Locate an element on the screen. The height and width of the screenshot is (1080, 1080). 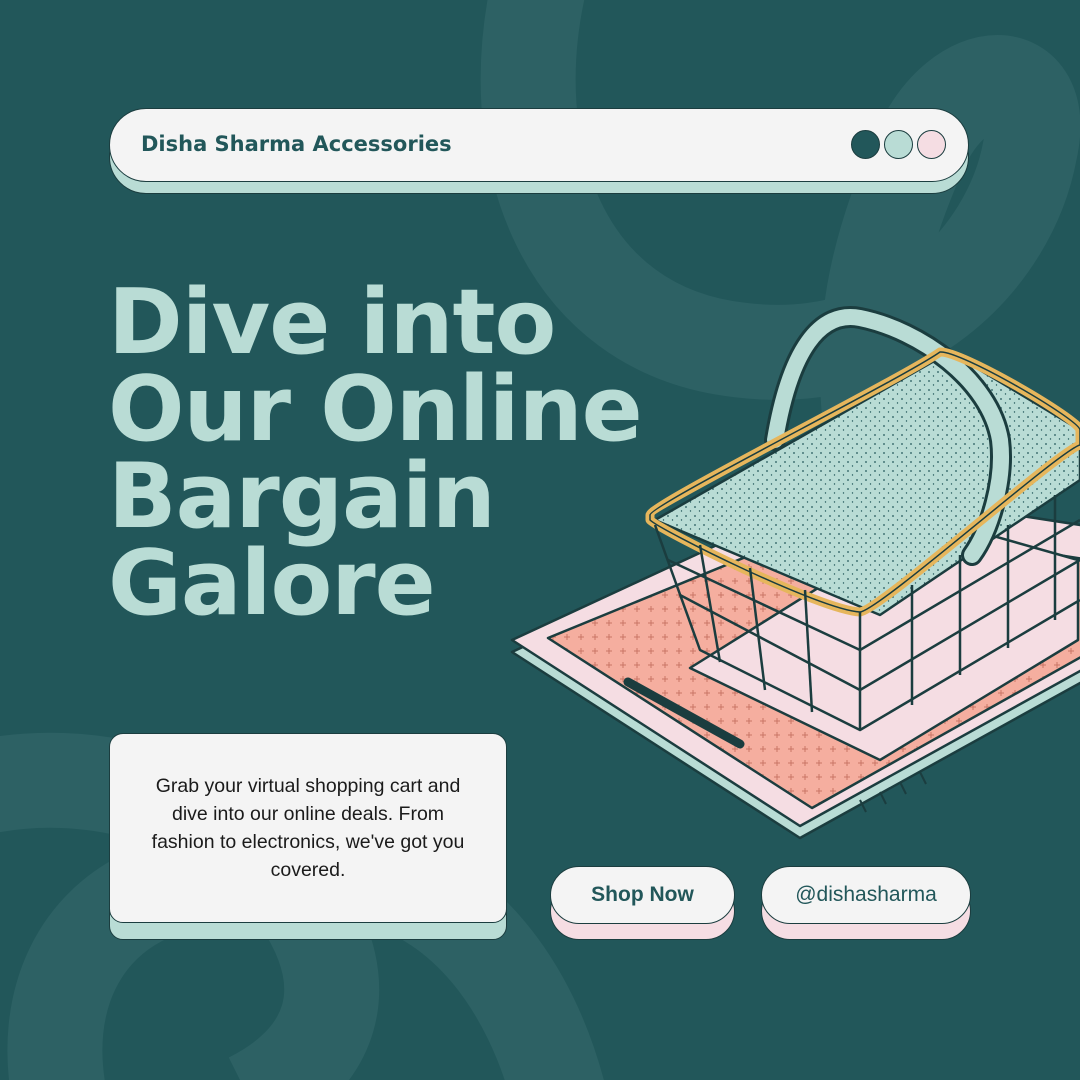
window-dots is located at coordinates (898, 144).